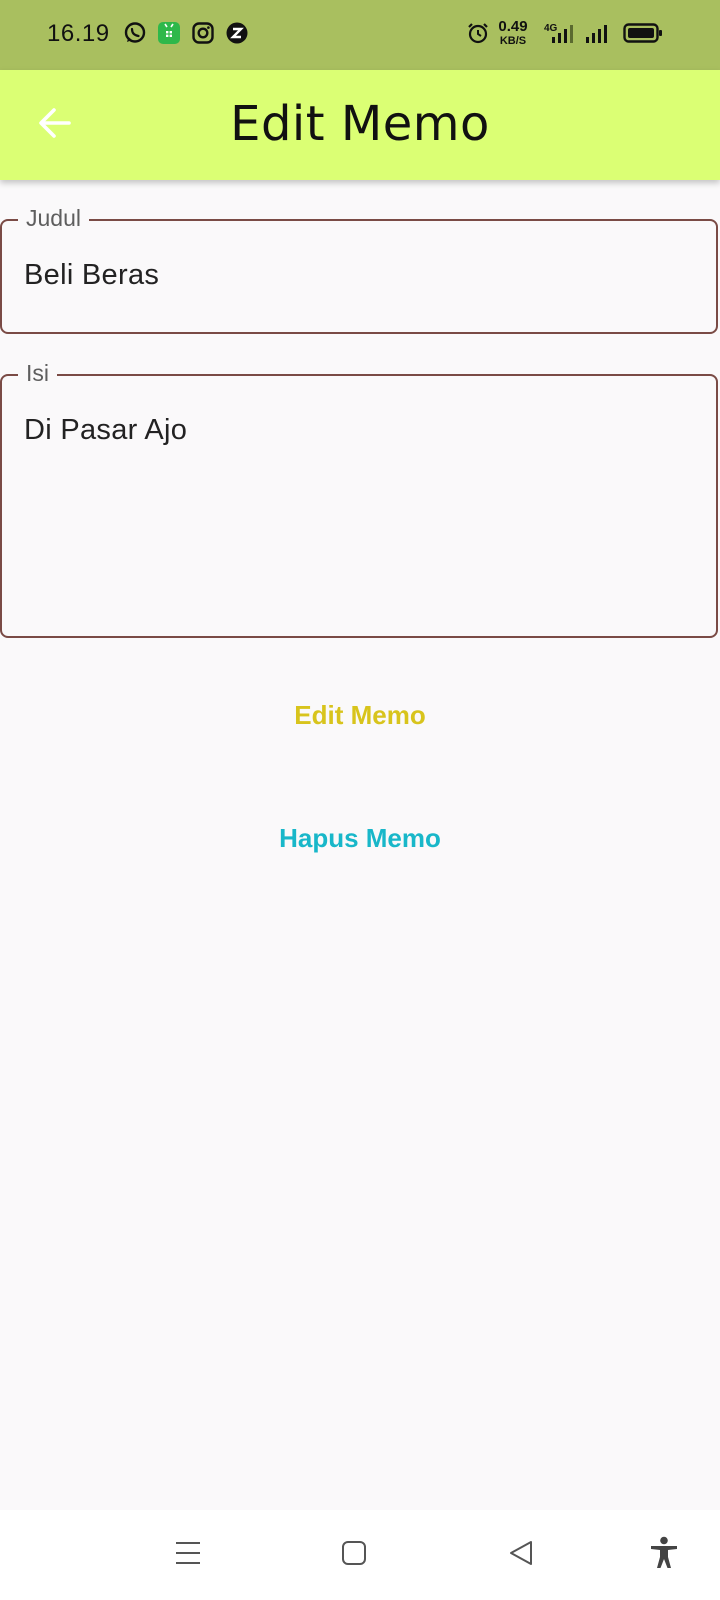 The image size is (720, 1600). I want to click on recents-button, so click(188, 1555).